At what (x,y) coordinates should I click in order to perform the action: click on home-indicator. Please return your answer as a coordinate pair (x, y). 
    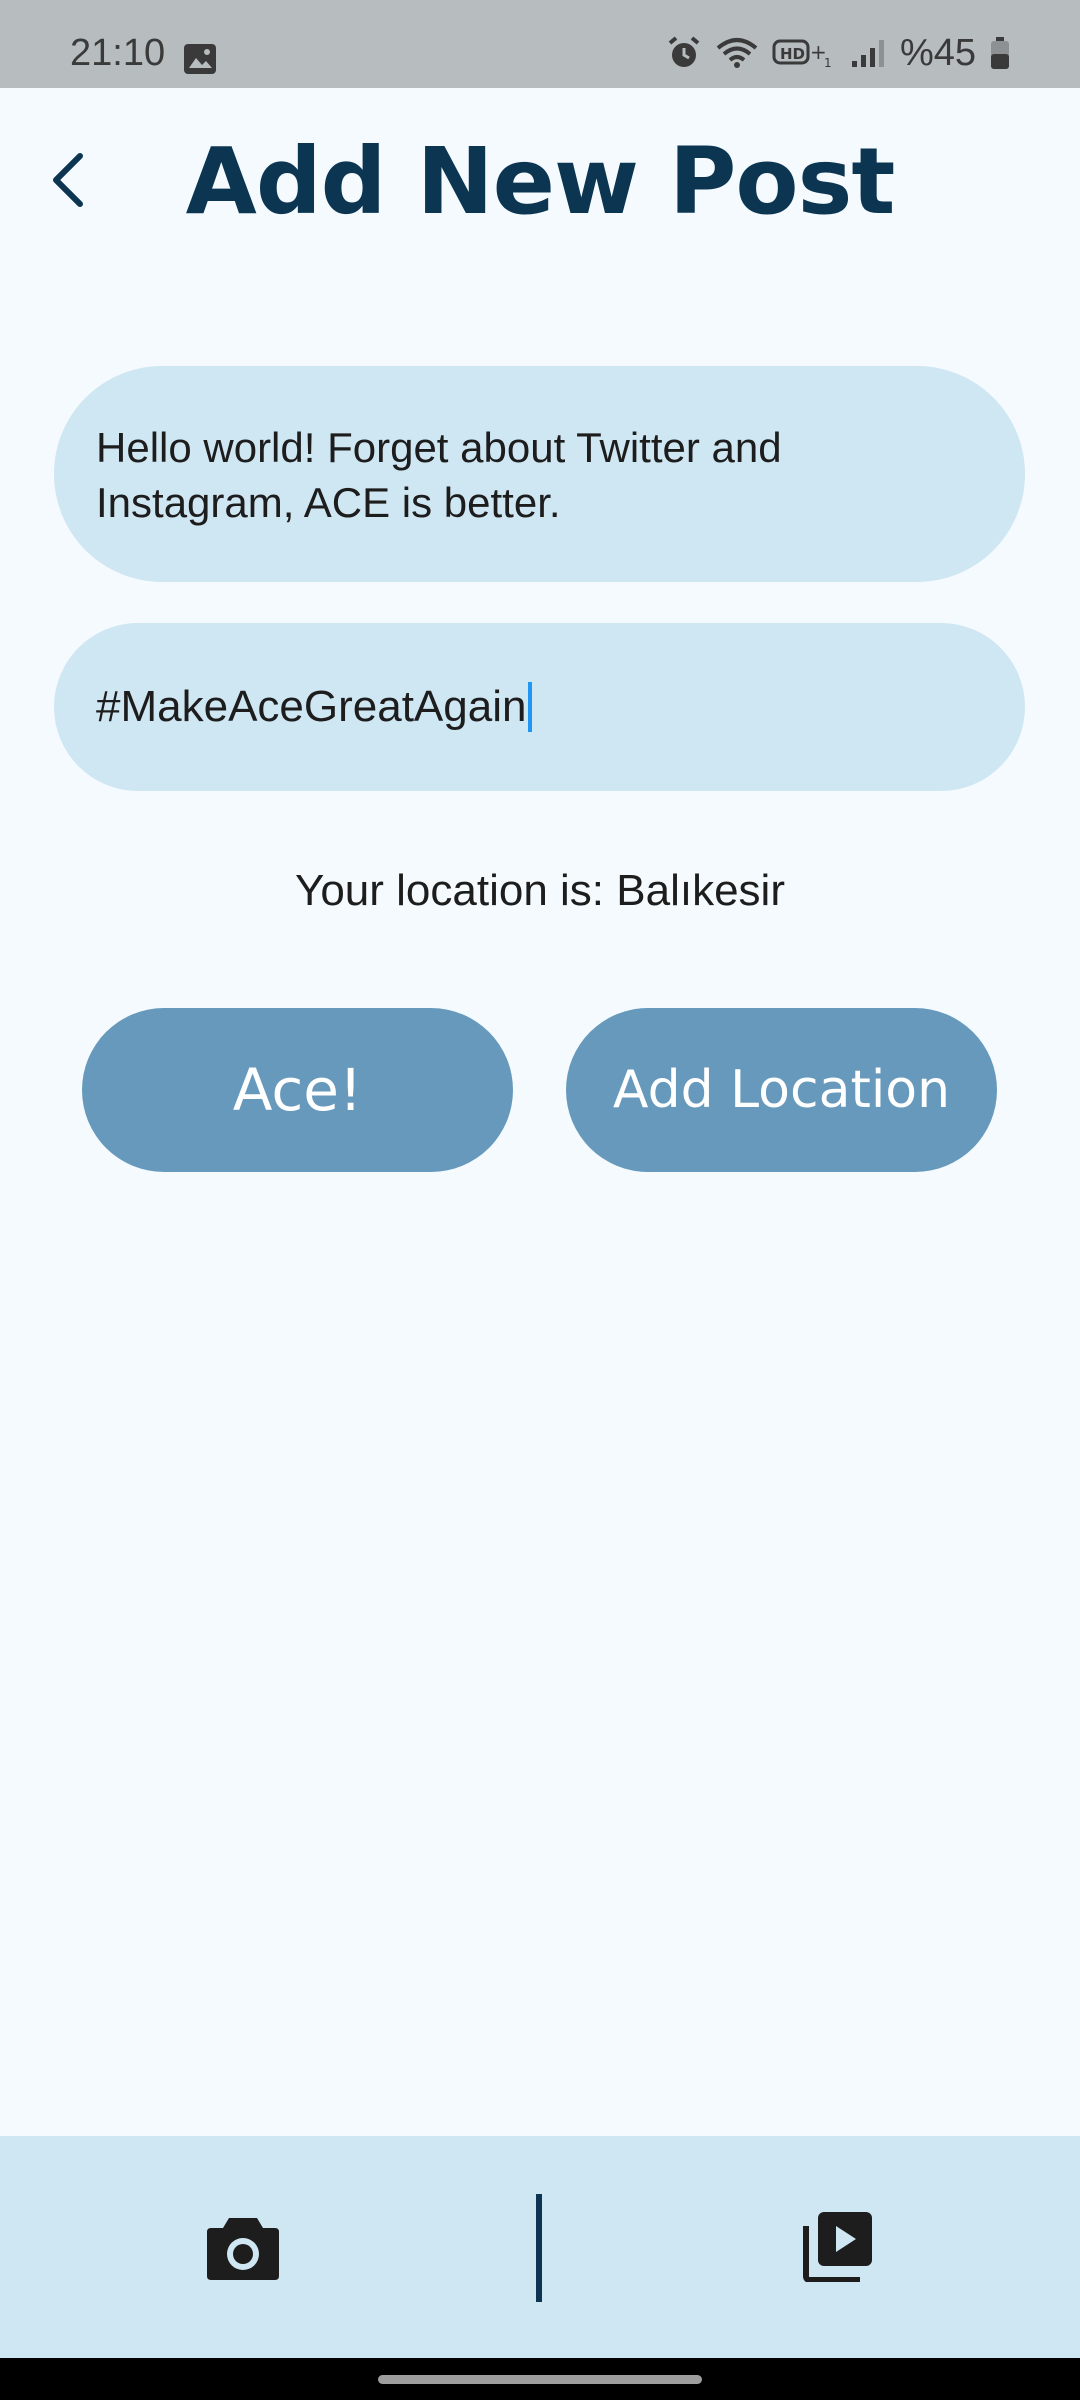
    Looking at the image, I should click on (540, 2379).